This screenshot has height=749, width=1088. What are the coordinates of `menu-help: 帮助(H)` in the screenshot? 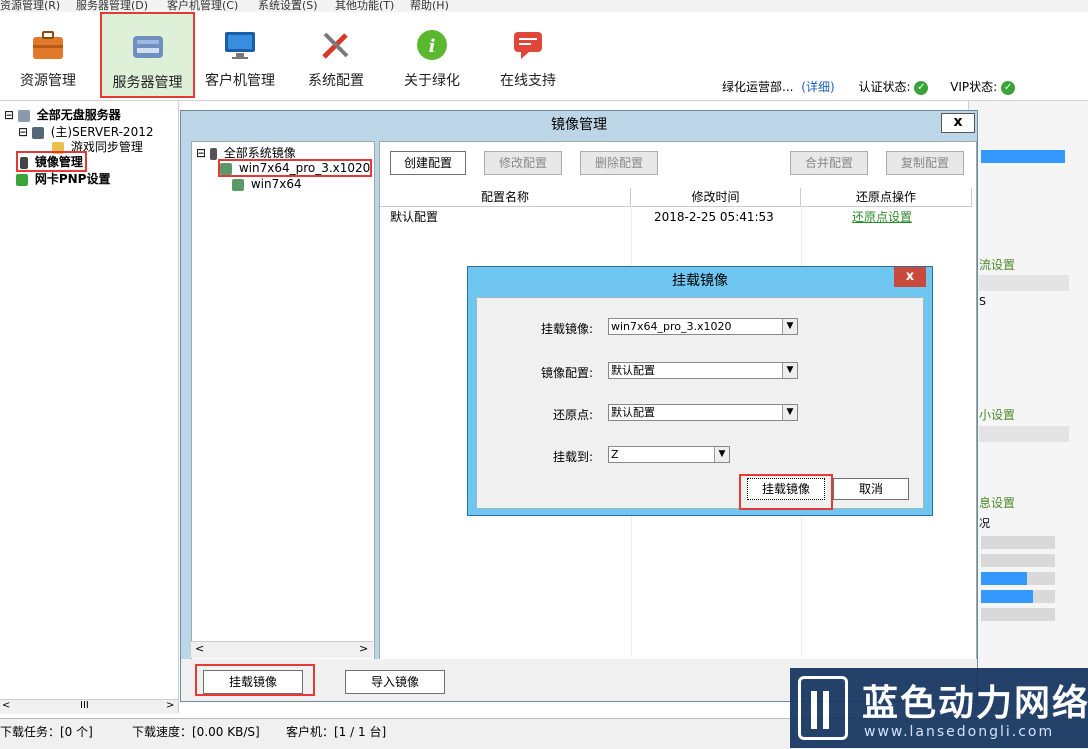 It's located at (429, 6).